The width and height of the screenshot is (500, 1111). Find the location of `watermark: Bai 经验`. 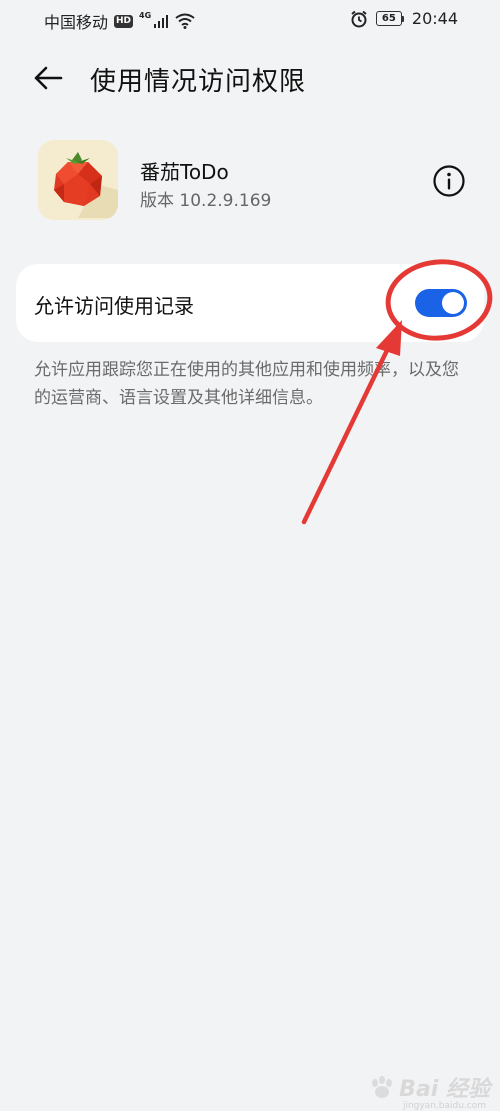

watermark: Bai 经验 is located at coordinates (429, 1087).